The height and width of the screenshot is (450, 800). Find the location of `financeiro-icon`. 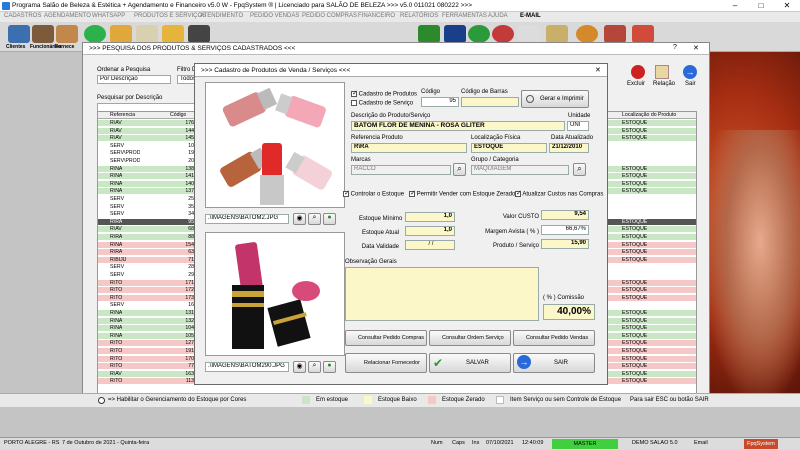

financeiro-icon is located at coordinates (429, 34).